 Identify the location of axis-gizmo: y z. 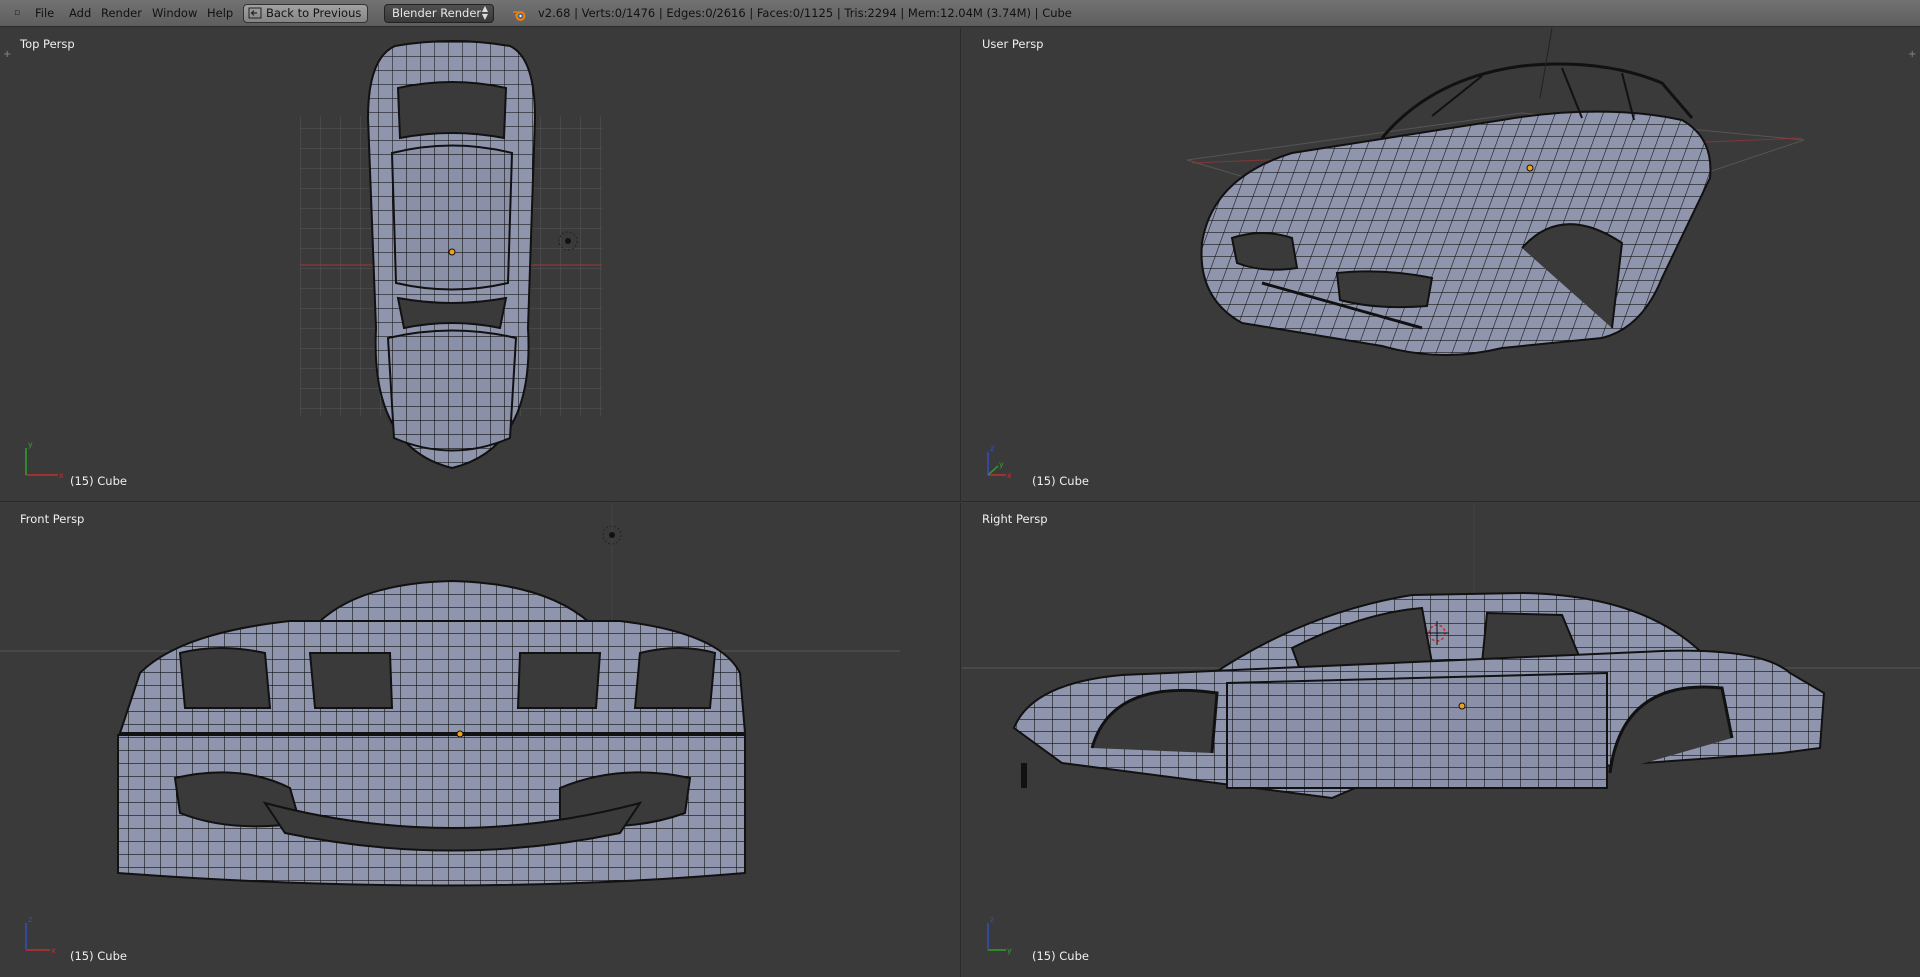
(999, 935).